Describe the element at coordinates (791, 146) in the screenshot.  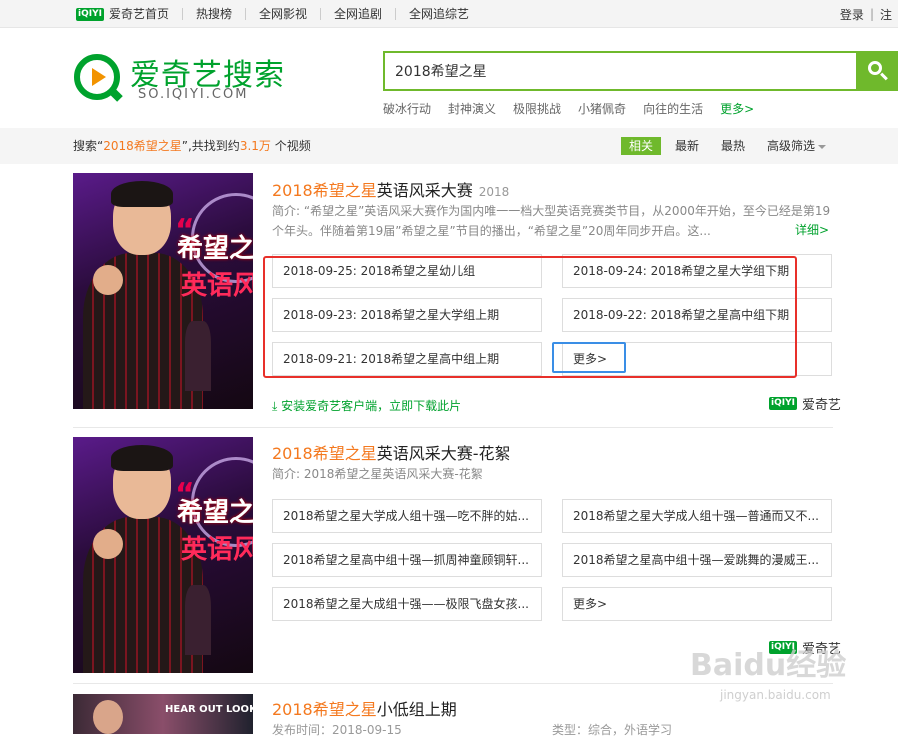
I see `advanced-filter-label: 高级筛选` at that location.